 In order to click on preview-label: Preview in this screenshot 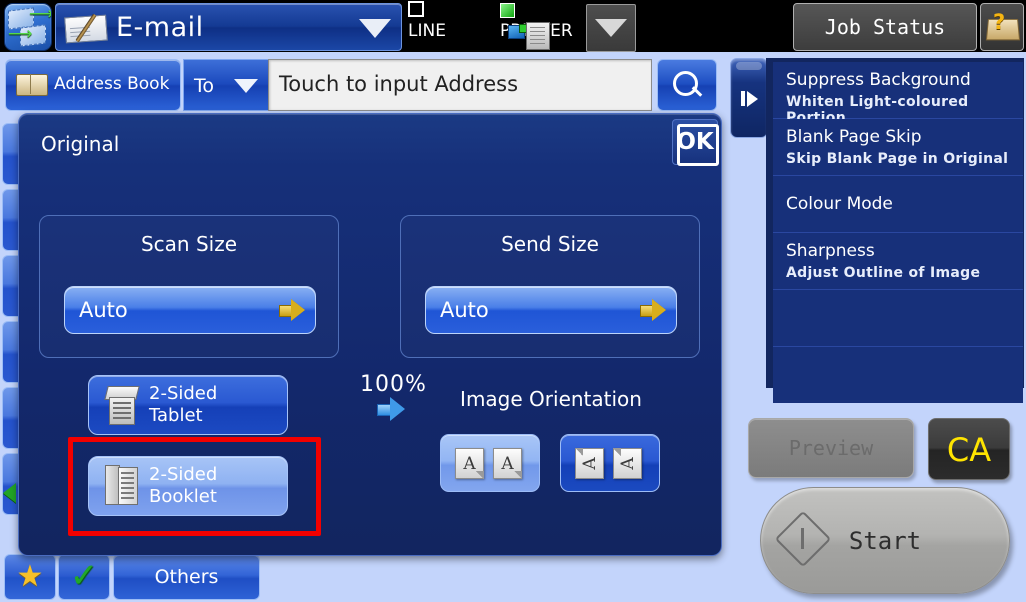, I will do `click(831, 448)`.